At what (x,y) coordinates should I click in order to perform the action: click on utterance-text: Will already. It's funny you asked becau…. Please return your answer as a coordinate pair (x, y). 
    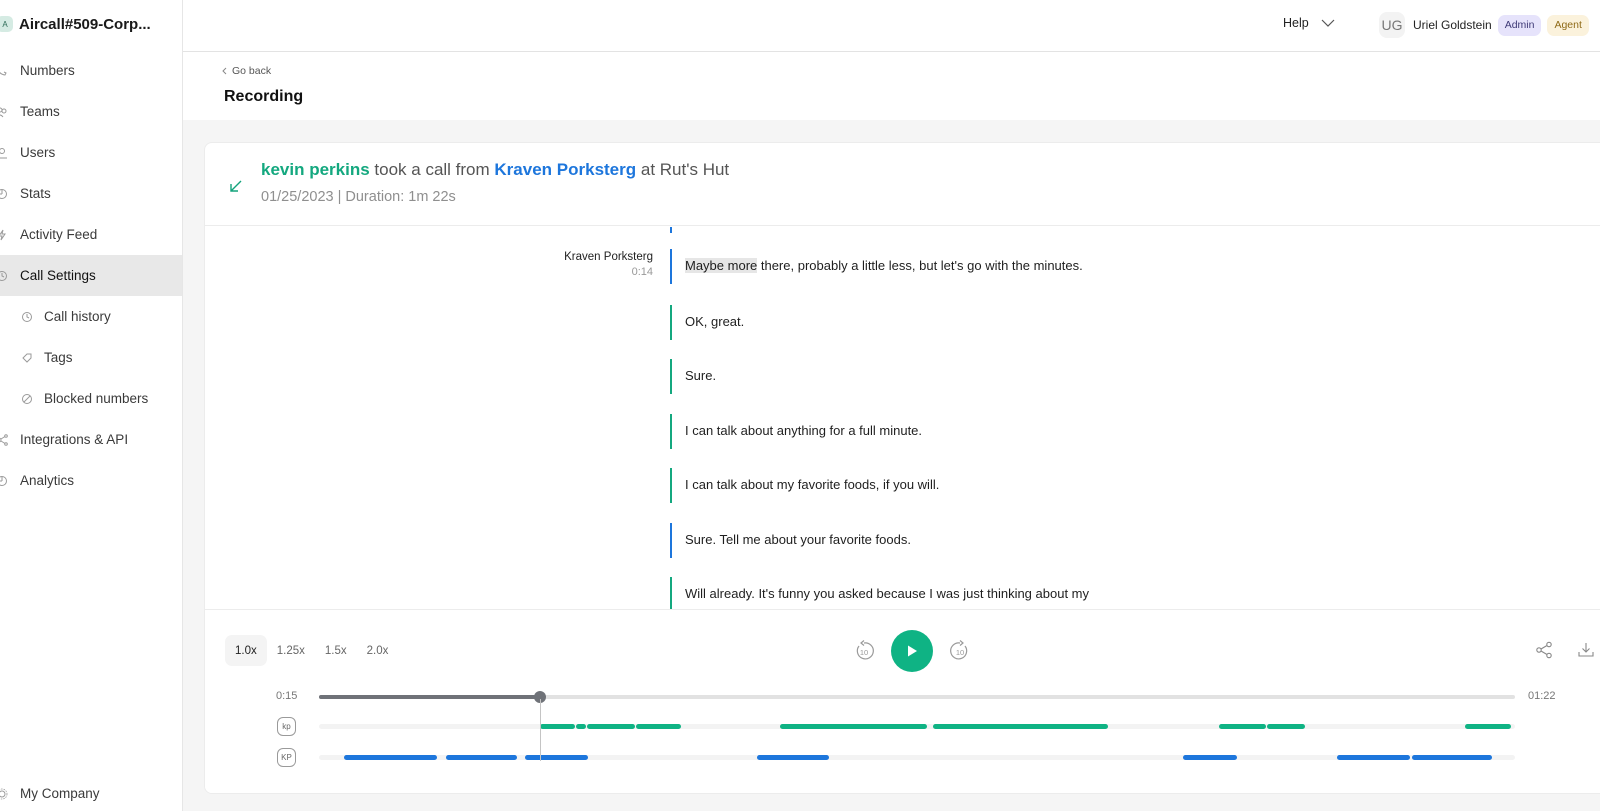
    Looking at the image, I should click on (887, 593).